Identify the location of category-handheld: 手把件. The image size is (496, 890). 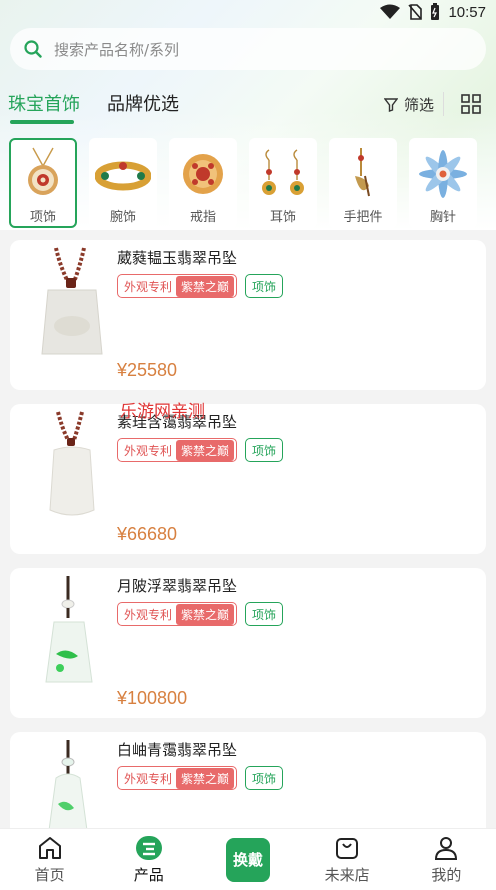
(363, 183).